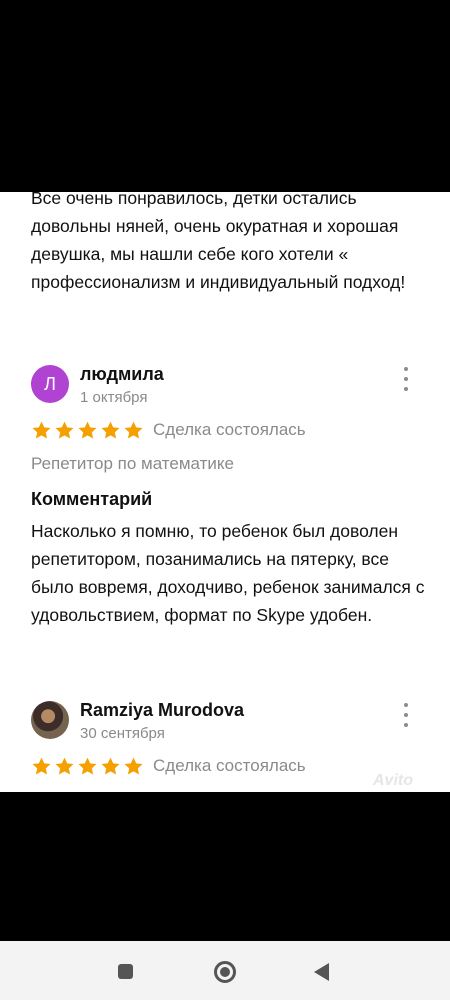 This screenshot has height=1000, width=450. Describe the element at coordinates (92, 499) in the screenshot. I see `comment-title: Комментарий` at that location.